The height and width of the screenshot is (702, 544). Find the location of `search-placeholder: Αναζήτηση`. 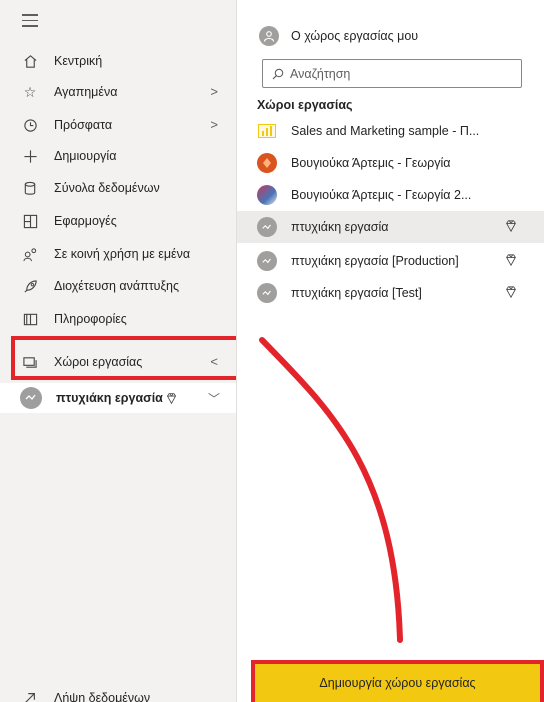

search-placeholder: Αναζήτηση is located at coordinates (320, 73).